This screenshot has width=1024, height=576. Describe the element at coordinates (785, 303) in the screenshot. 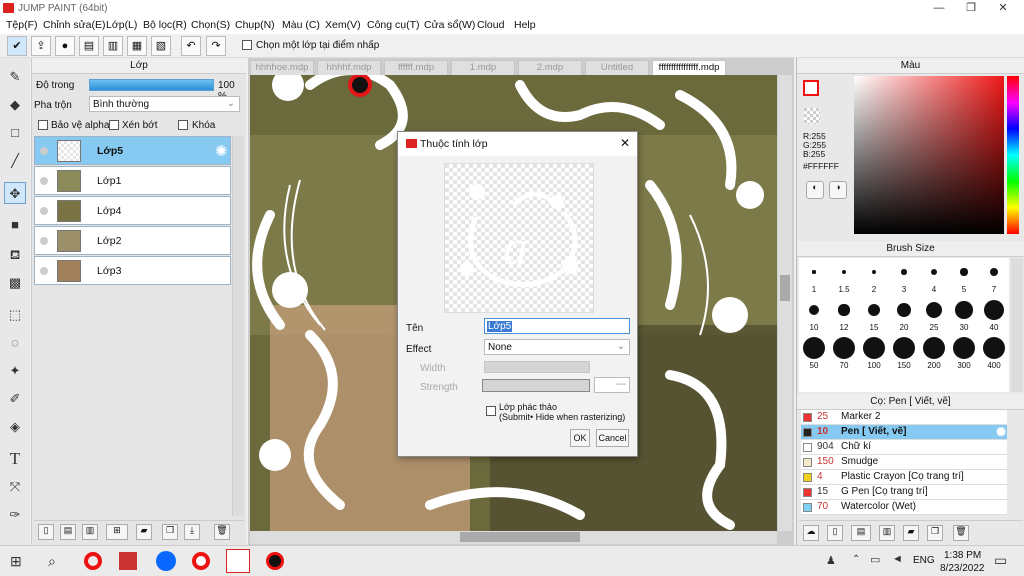

I see `vertical-scrollbar` at that location.